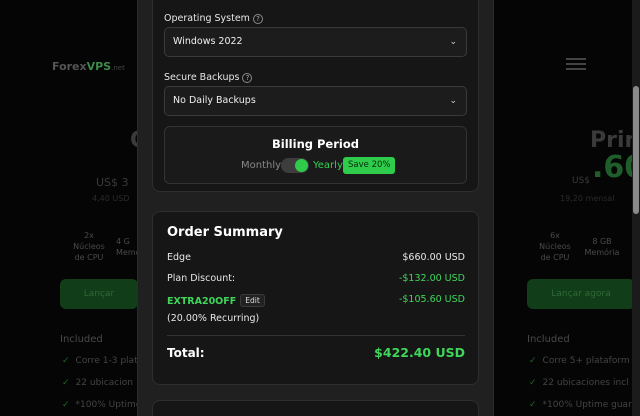 The image size is (640, 416). What do you see at coordinates (225, 232) in the screenshot?
I see `order-summary-title: Order Summary` at bounding box center [225, 232].